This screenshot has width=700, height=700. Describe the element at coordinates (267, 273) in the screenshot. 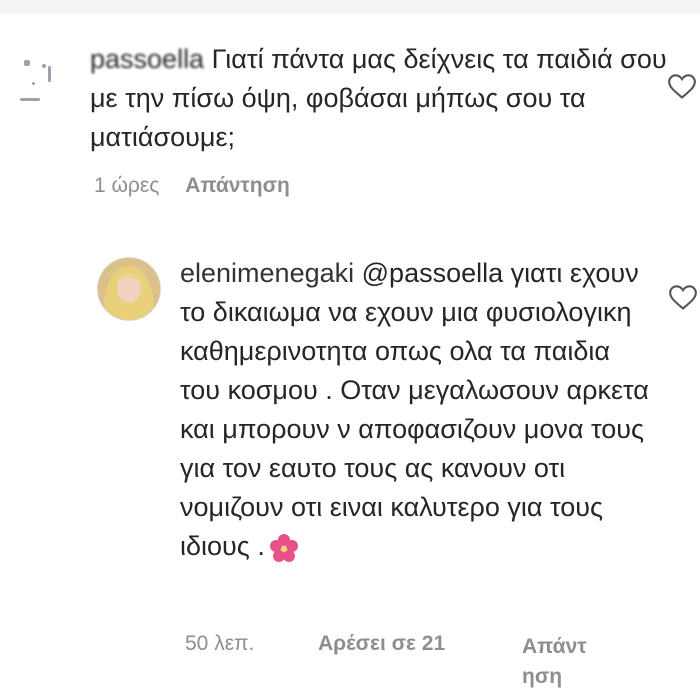

I see `comment-2-username: elenimenegaki` at that location.